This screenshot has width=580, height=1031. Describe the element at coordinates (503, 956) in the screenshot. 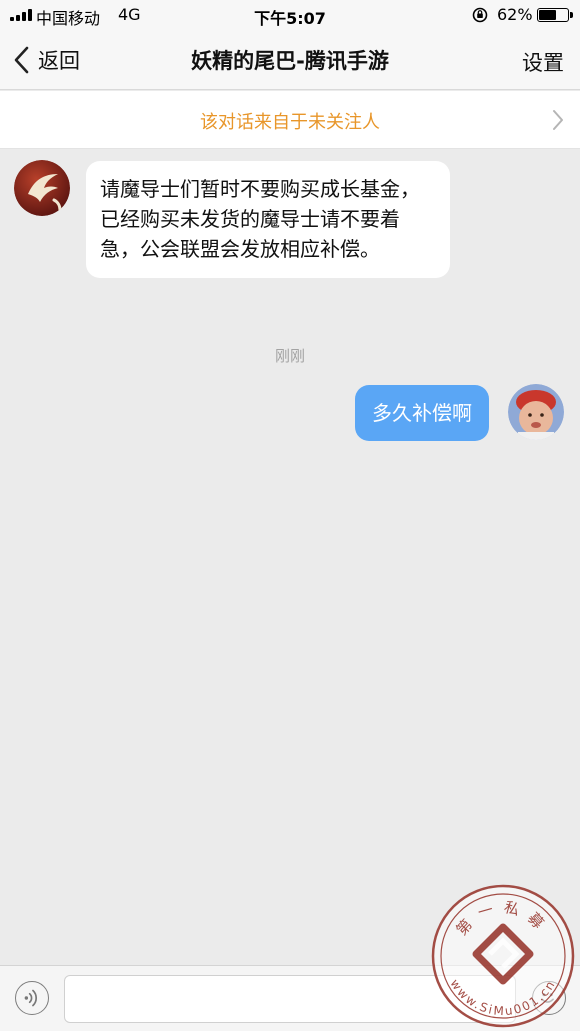

I see `watermark-seal: 第一私募 www.SiMu001.cn` at that location.